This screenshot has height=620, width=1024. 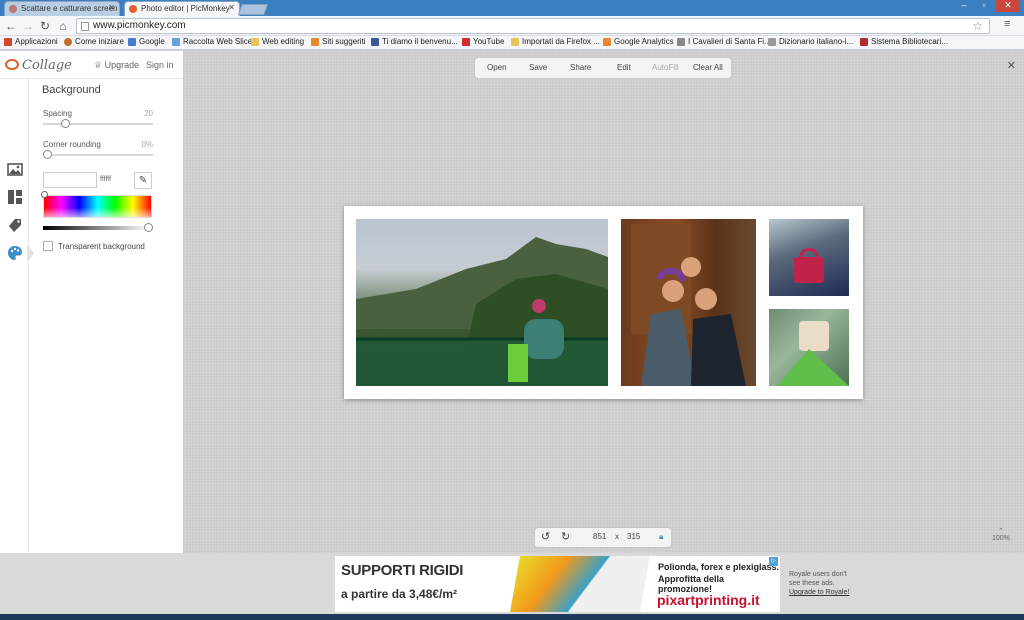 What do you see at coordinates (101, 246) in the screenshot?
I see `transparent-background-label: Transparent background` at bounding box center [101, 246].